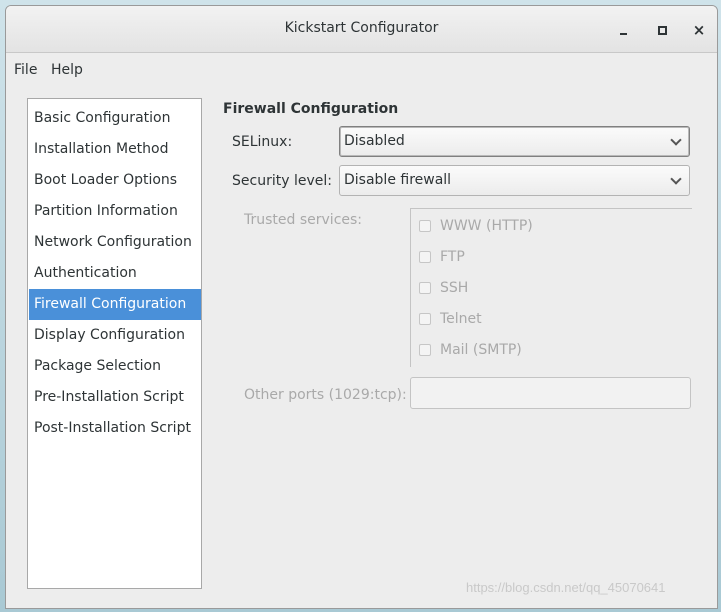 The height and width of the screenshot is (612, 721). I want to click on sidebar-item-network-configuration: Network Configuration, so click(115, 242).